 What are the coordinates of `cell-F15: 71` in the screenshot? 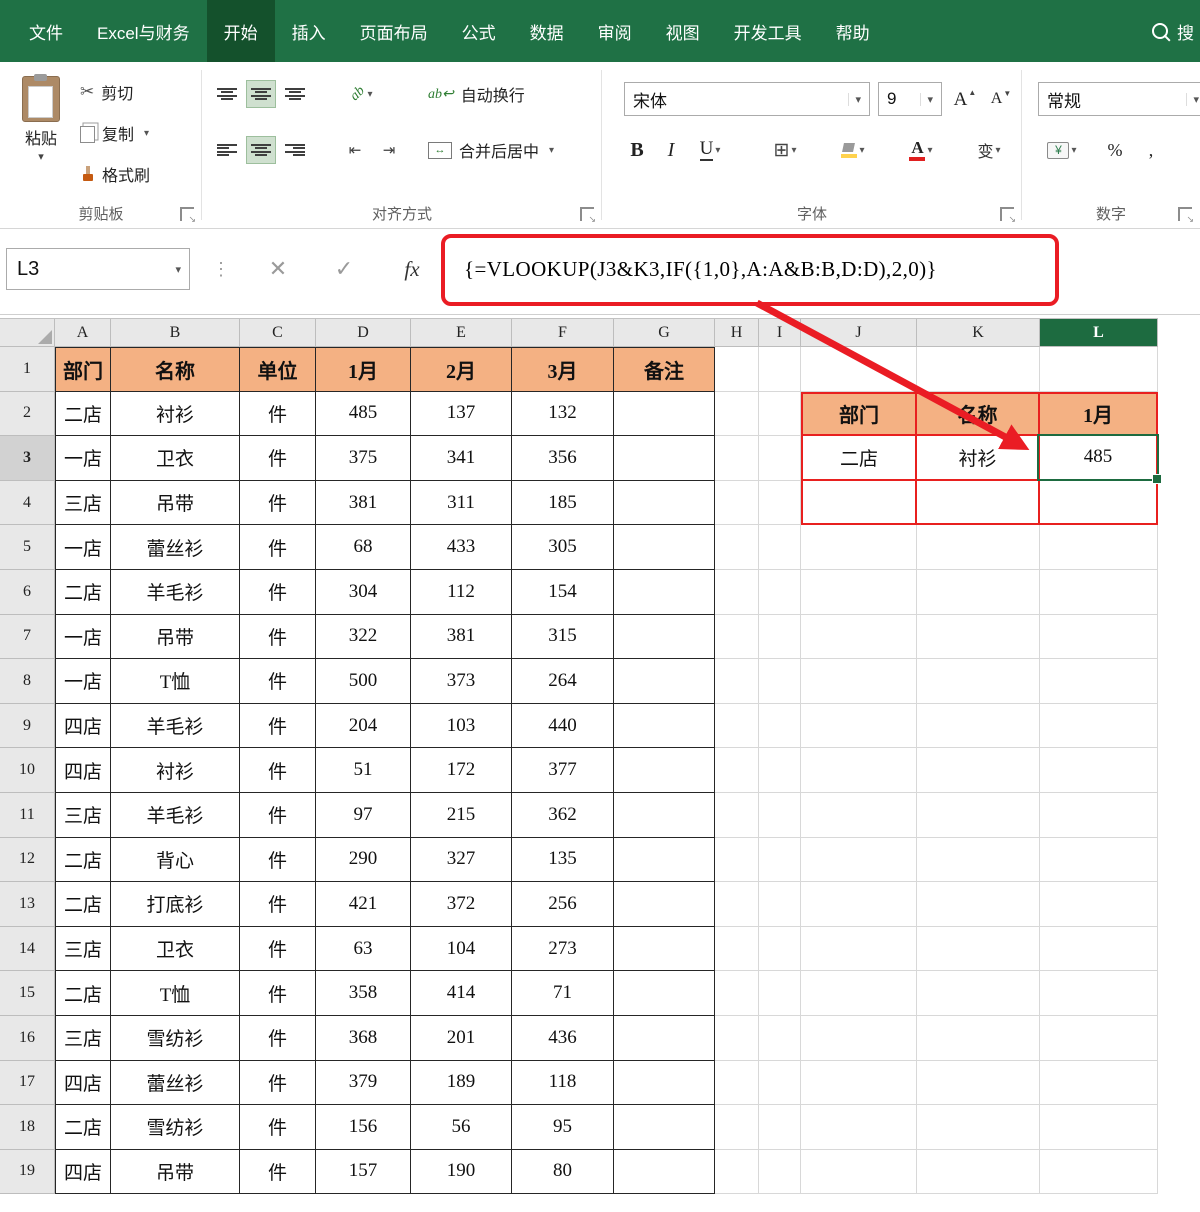 It's located at (563, 993).